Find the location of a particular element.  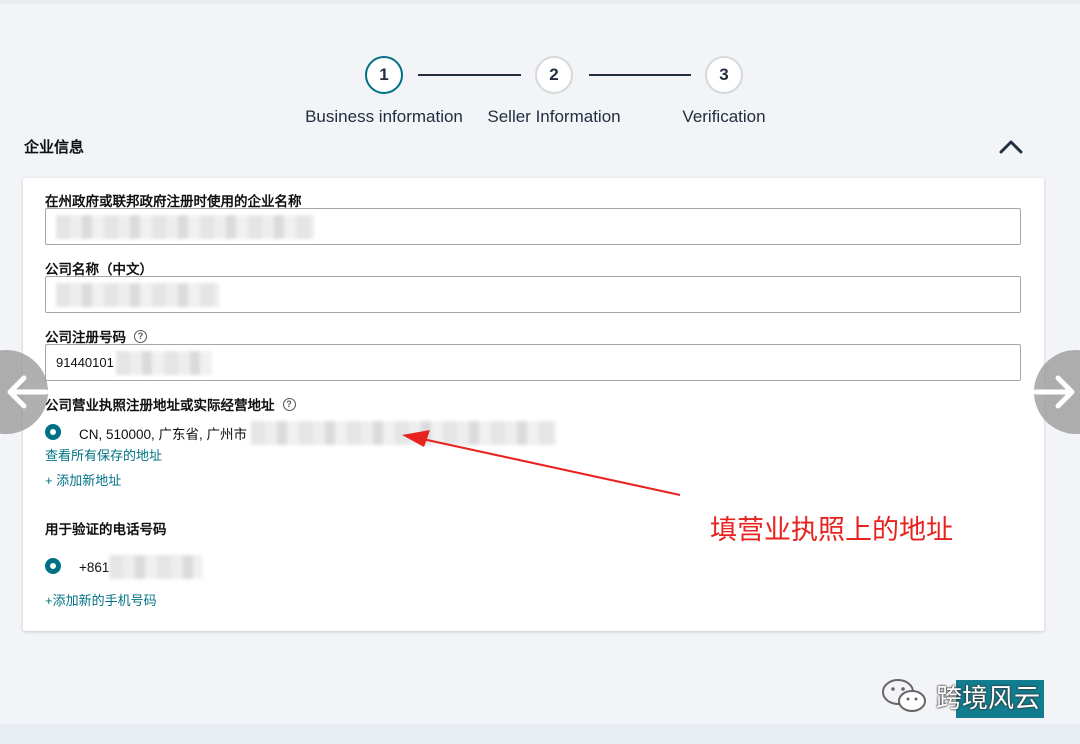

step-3-number: 3 is located at coordinates (724, 74).